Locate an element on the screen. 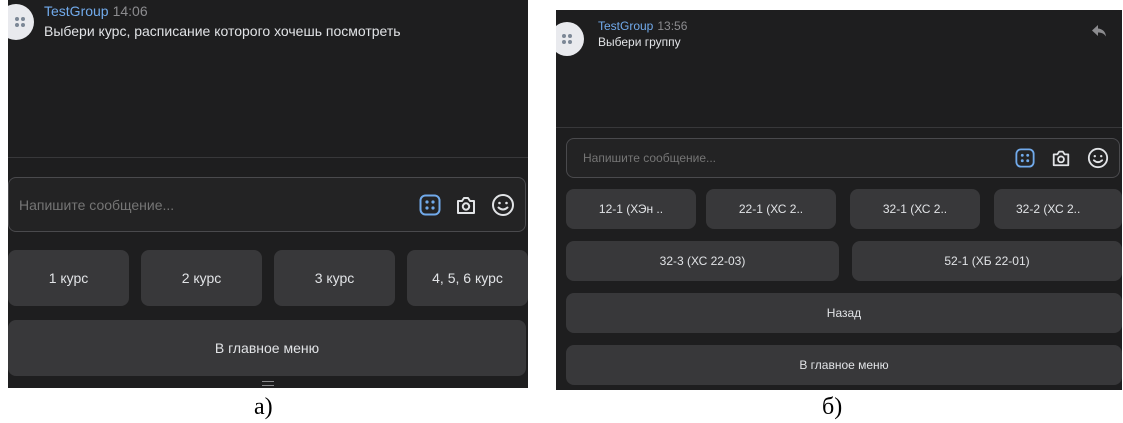  drag-handle-icon is located at coordinates (268, 383).